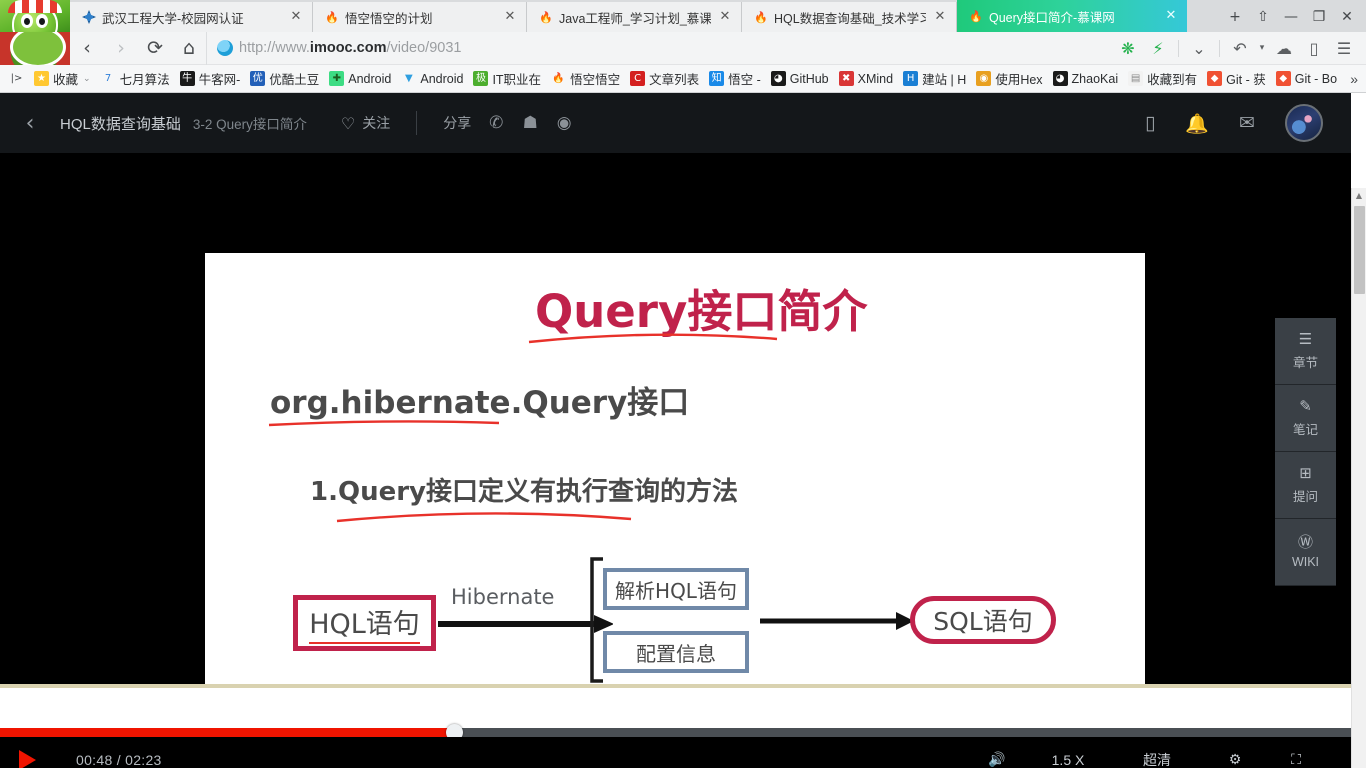  I want to click on mobile-app-icon: ▯, so click(1150, 123).